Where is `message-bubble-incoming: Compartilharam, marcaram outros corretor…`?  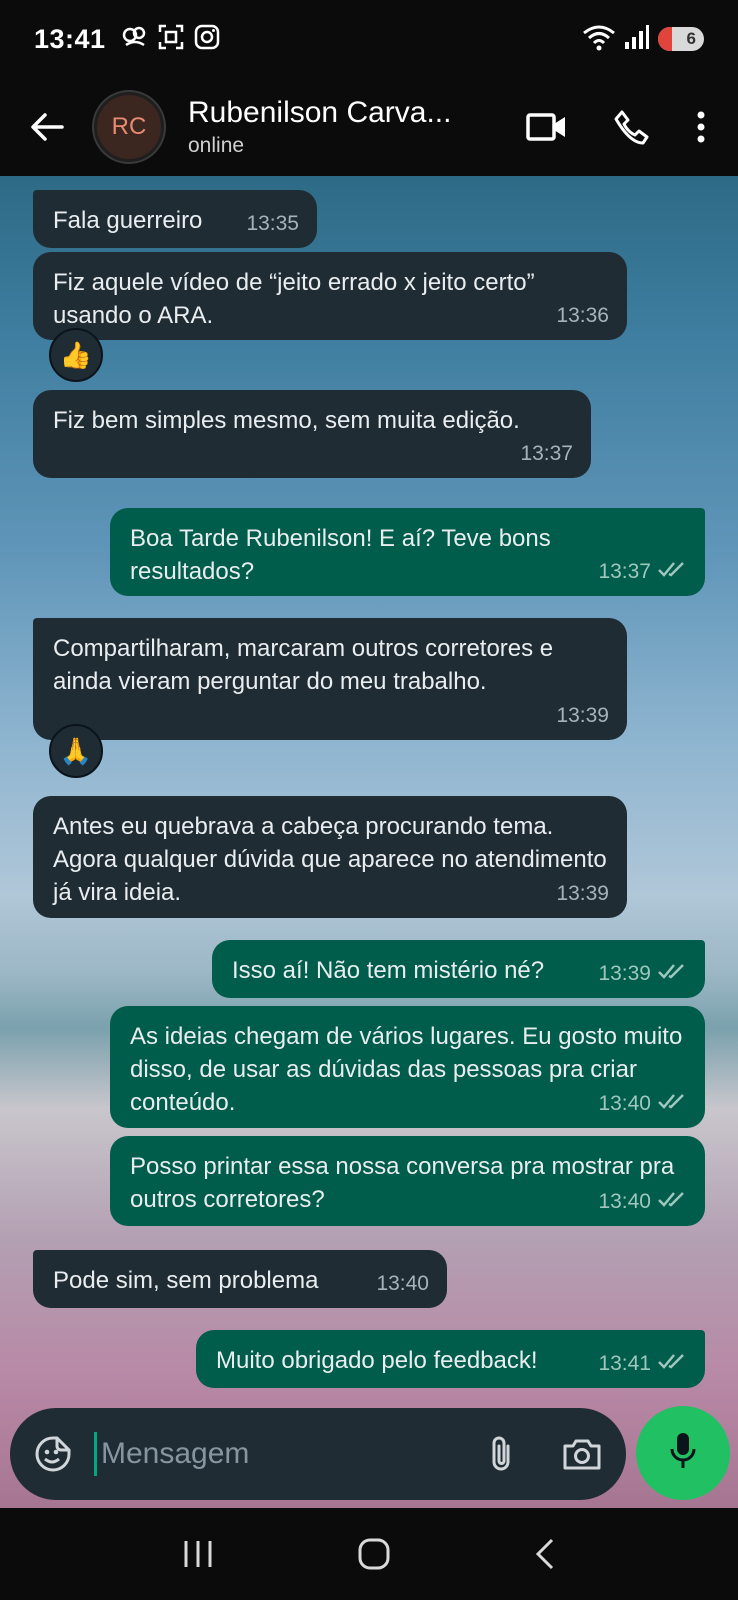
message-bubble-incoming: Compartilharam, marcaram outros corretor… is located at coordinates (330, 679).